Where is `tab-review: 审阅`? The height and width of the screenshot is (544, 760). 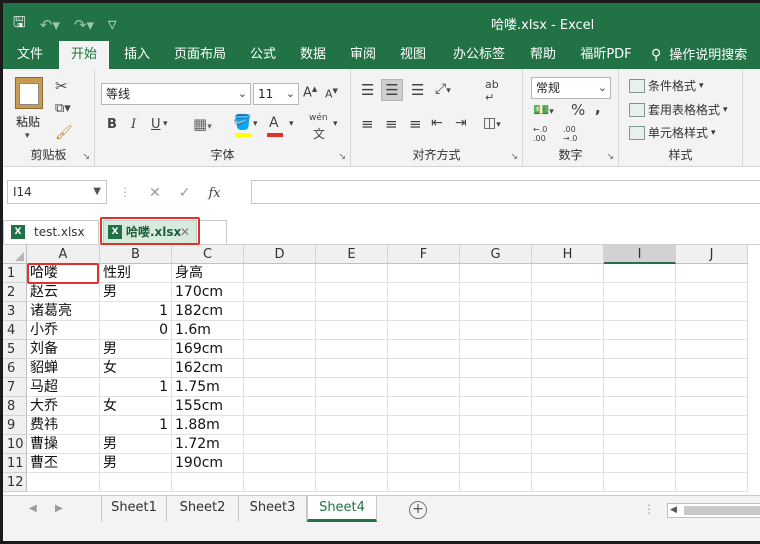
tab-review: 审阅 is located at coordinates (363, 55).